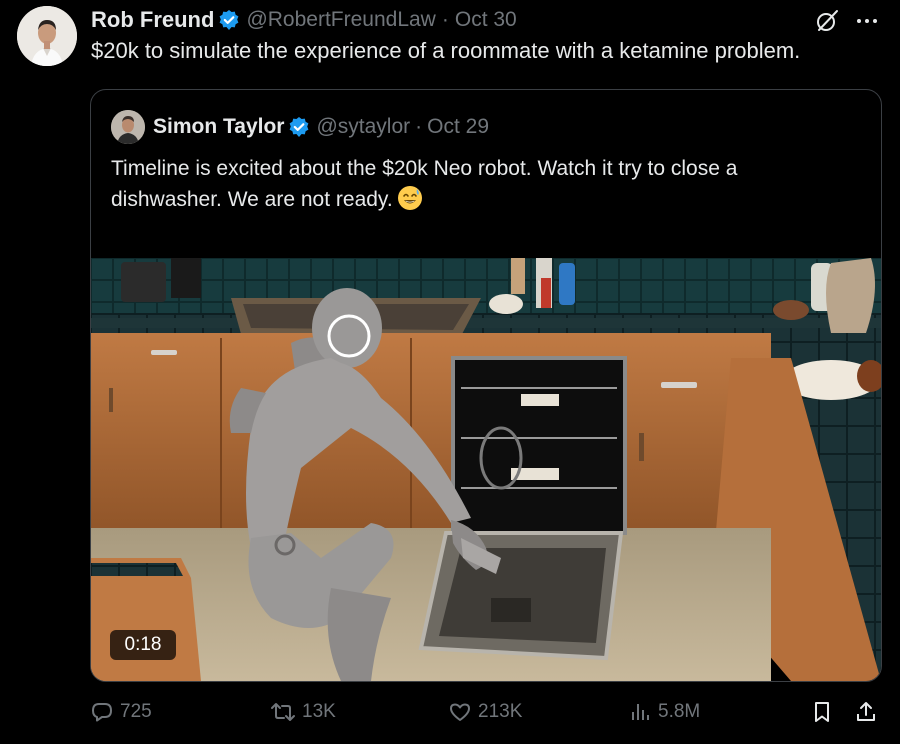  I want to click on bookmark-icon, so click(822, 712).